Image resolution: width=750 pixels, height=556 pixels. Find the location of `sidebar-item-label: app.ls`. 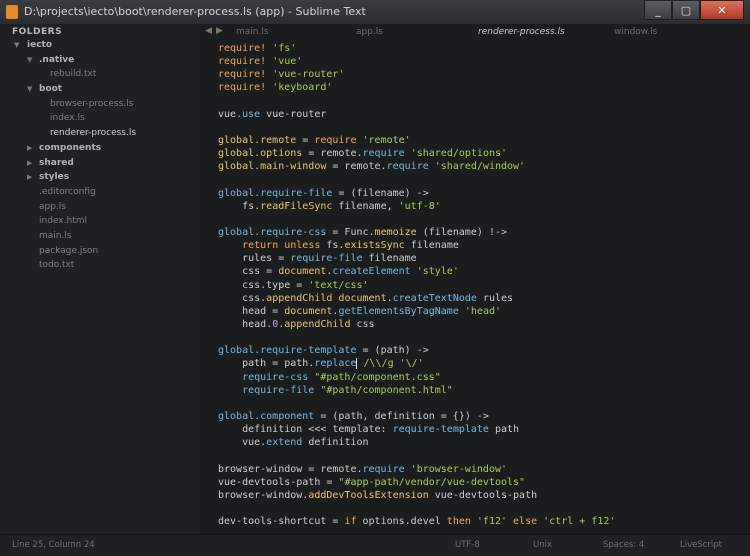

sidebar-item-label: app.ls is located at coordinates (52, 206).